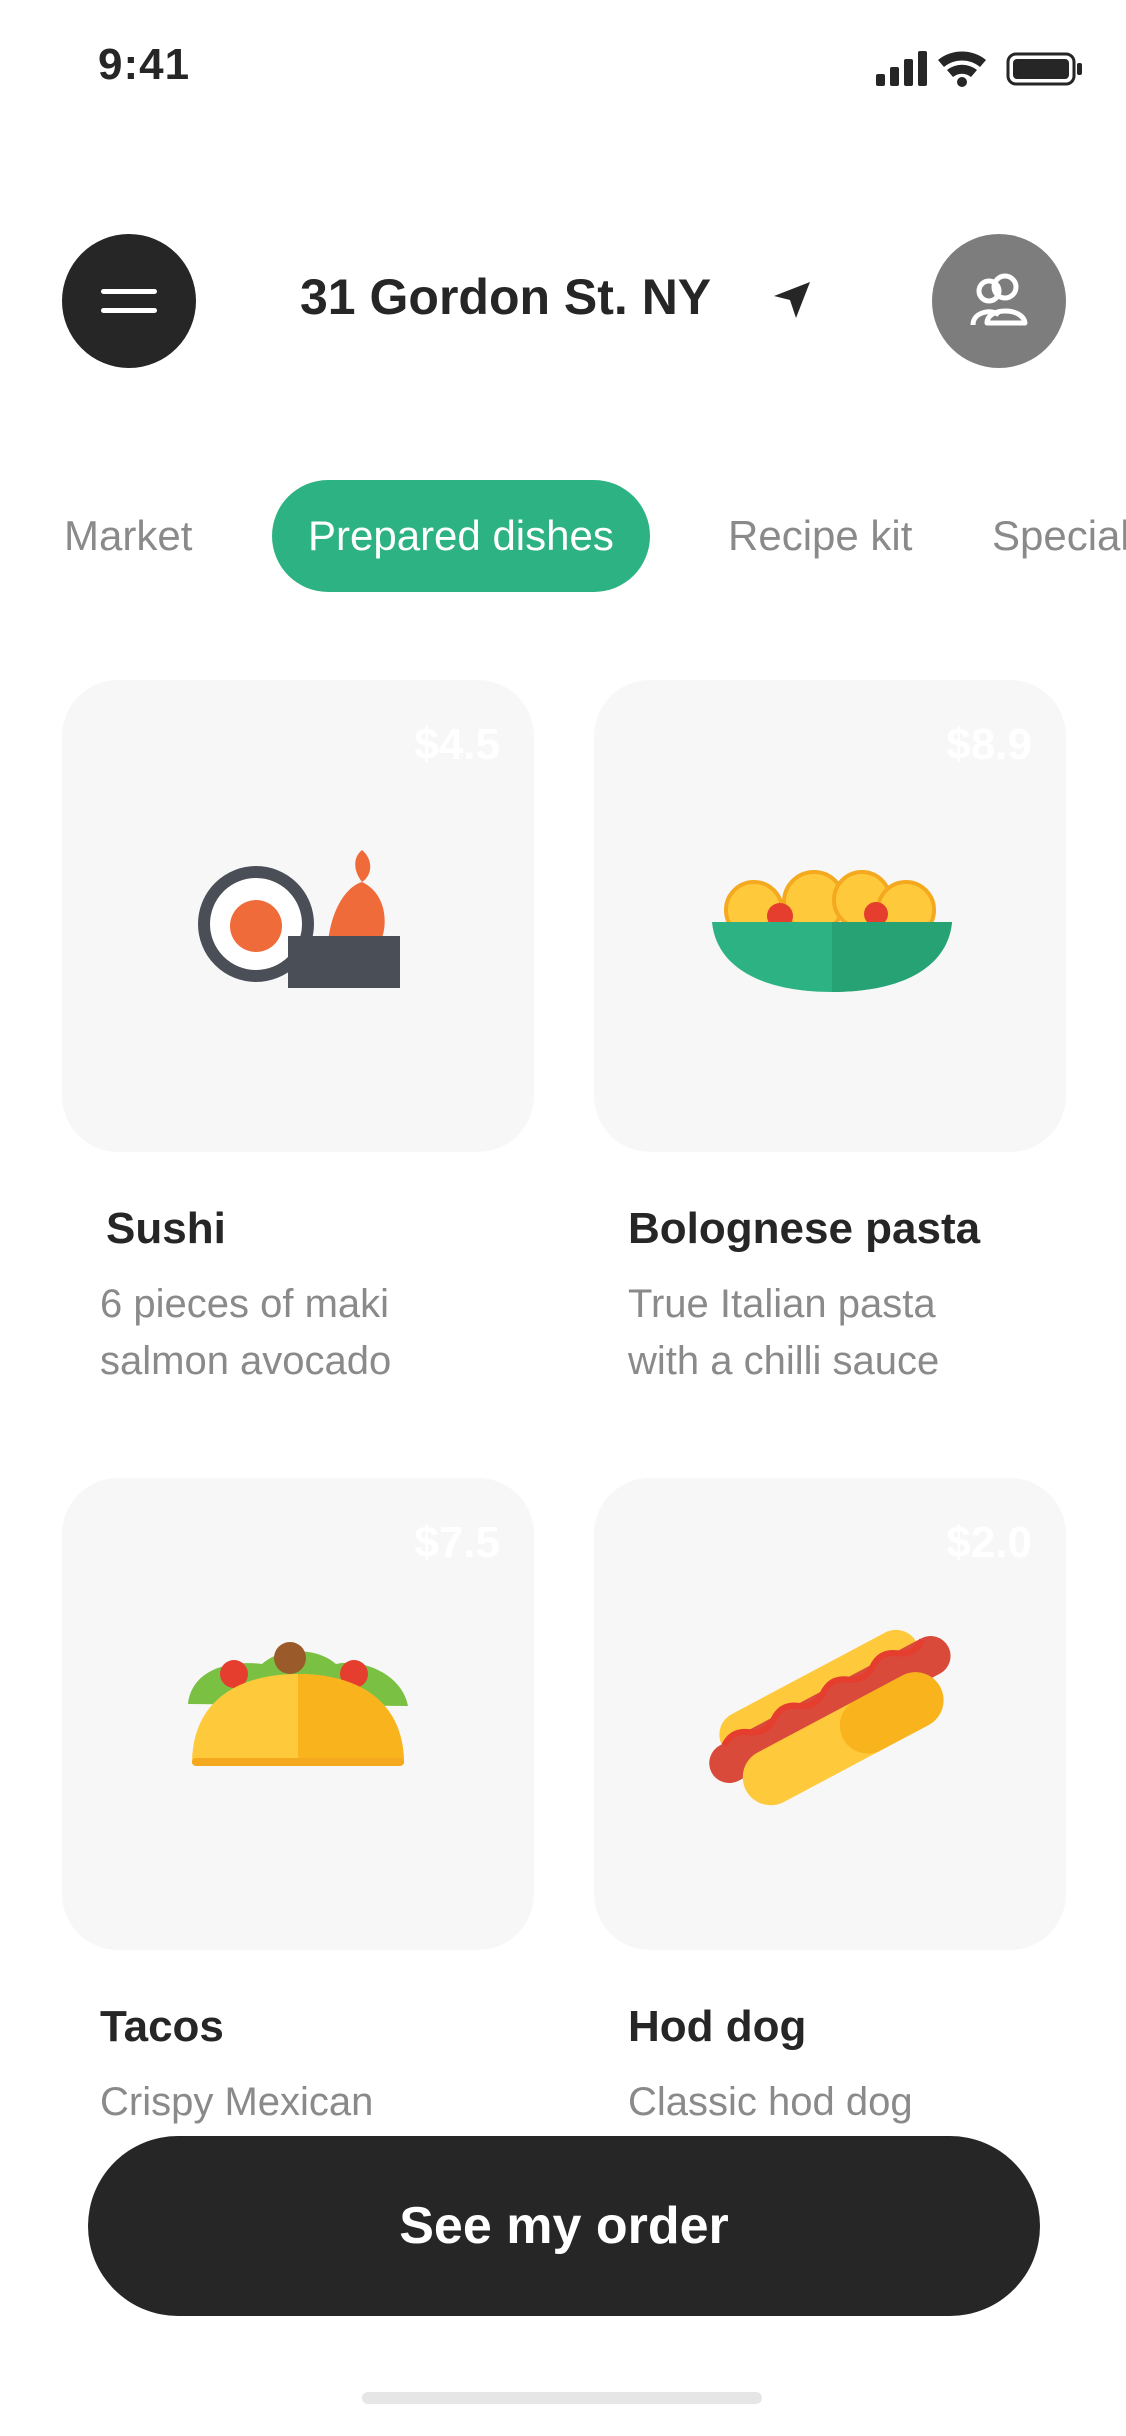 The height and width of the screenshot is (2436, 1126). I want to click on product-description: Crispy Mexican, so click(330, 2102).